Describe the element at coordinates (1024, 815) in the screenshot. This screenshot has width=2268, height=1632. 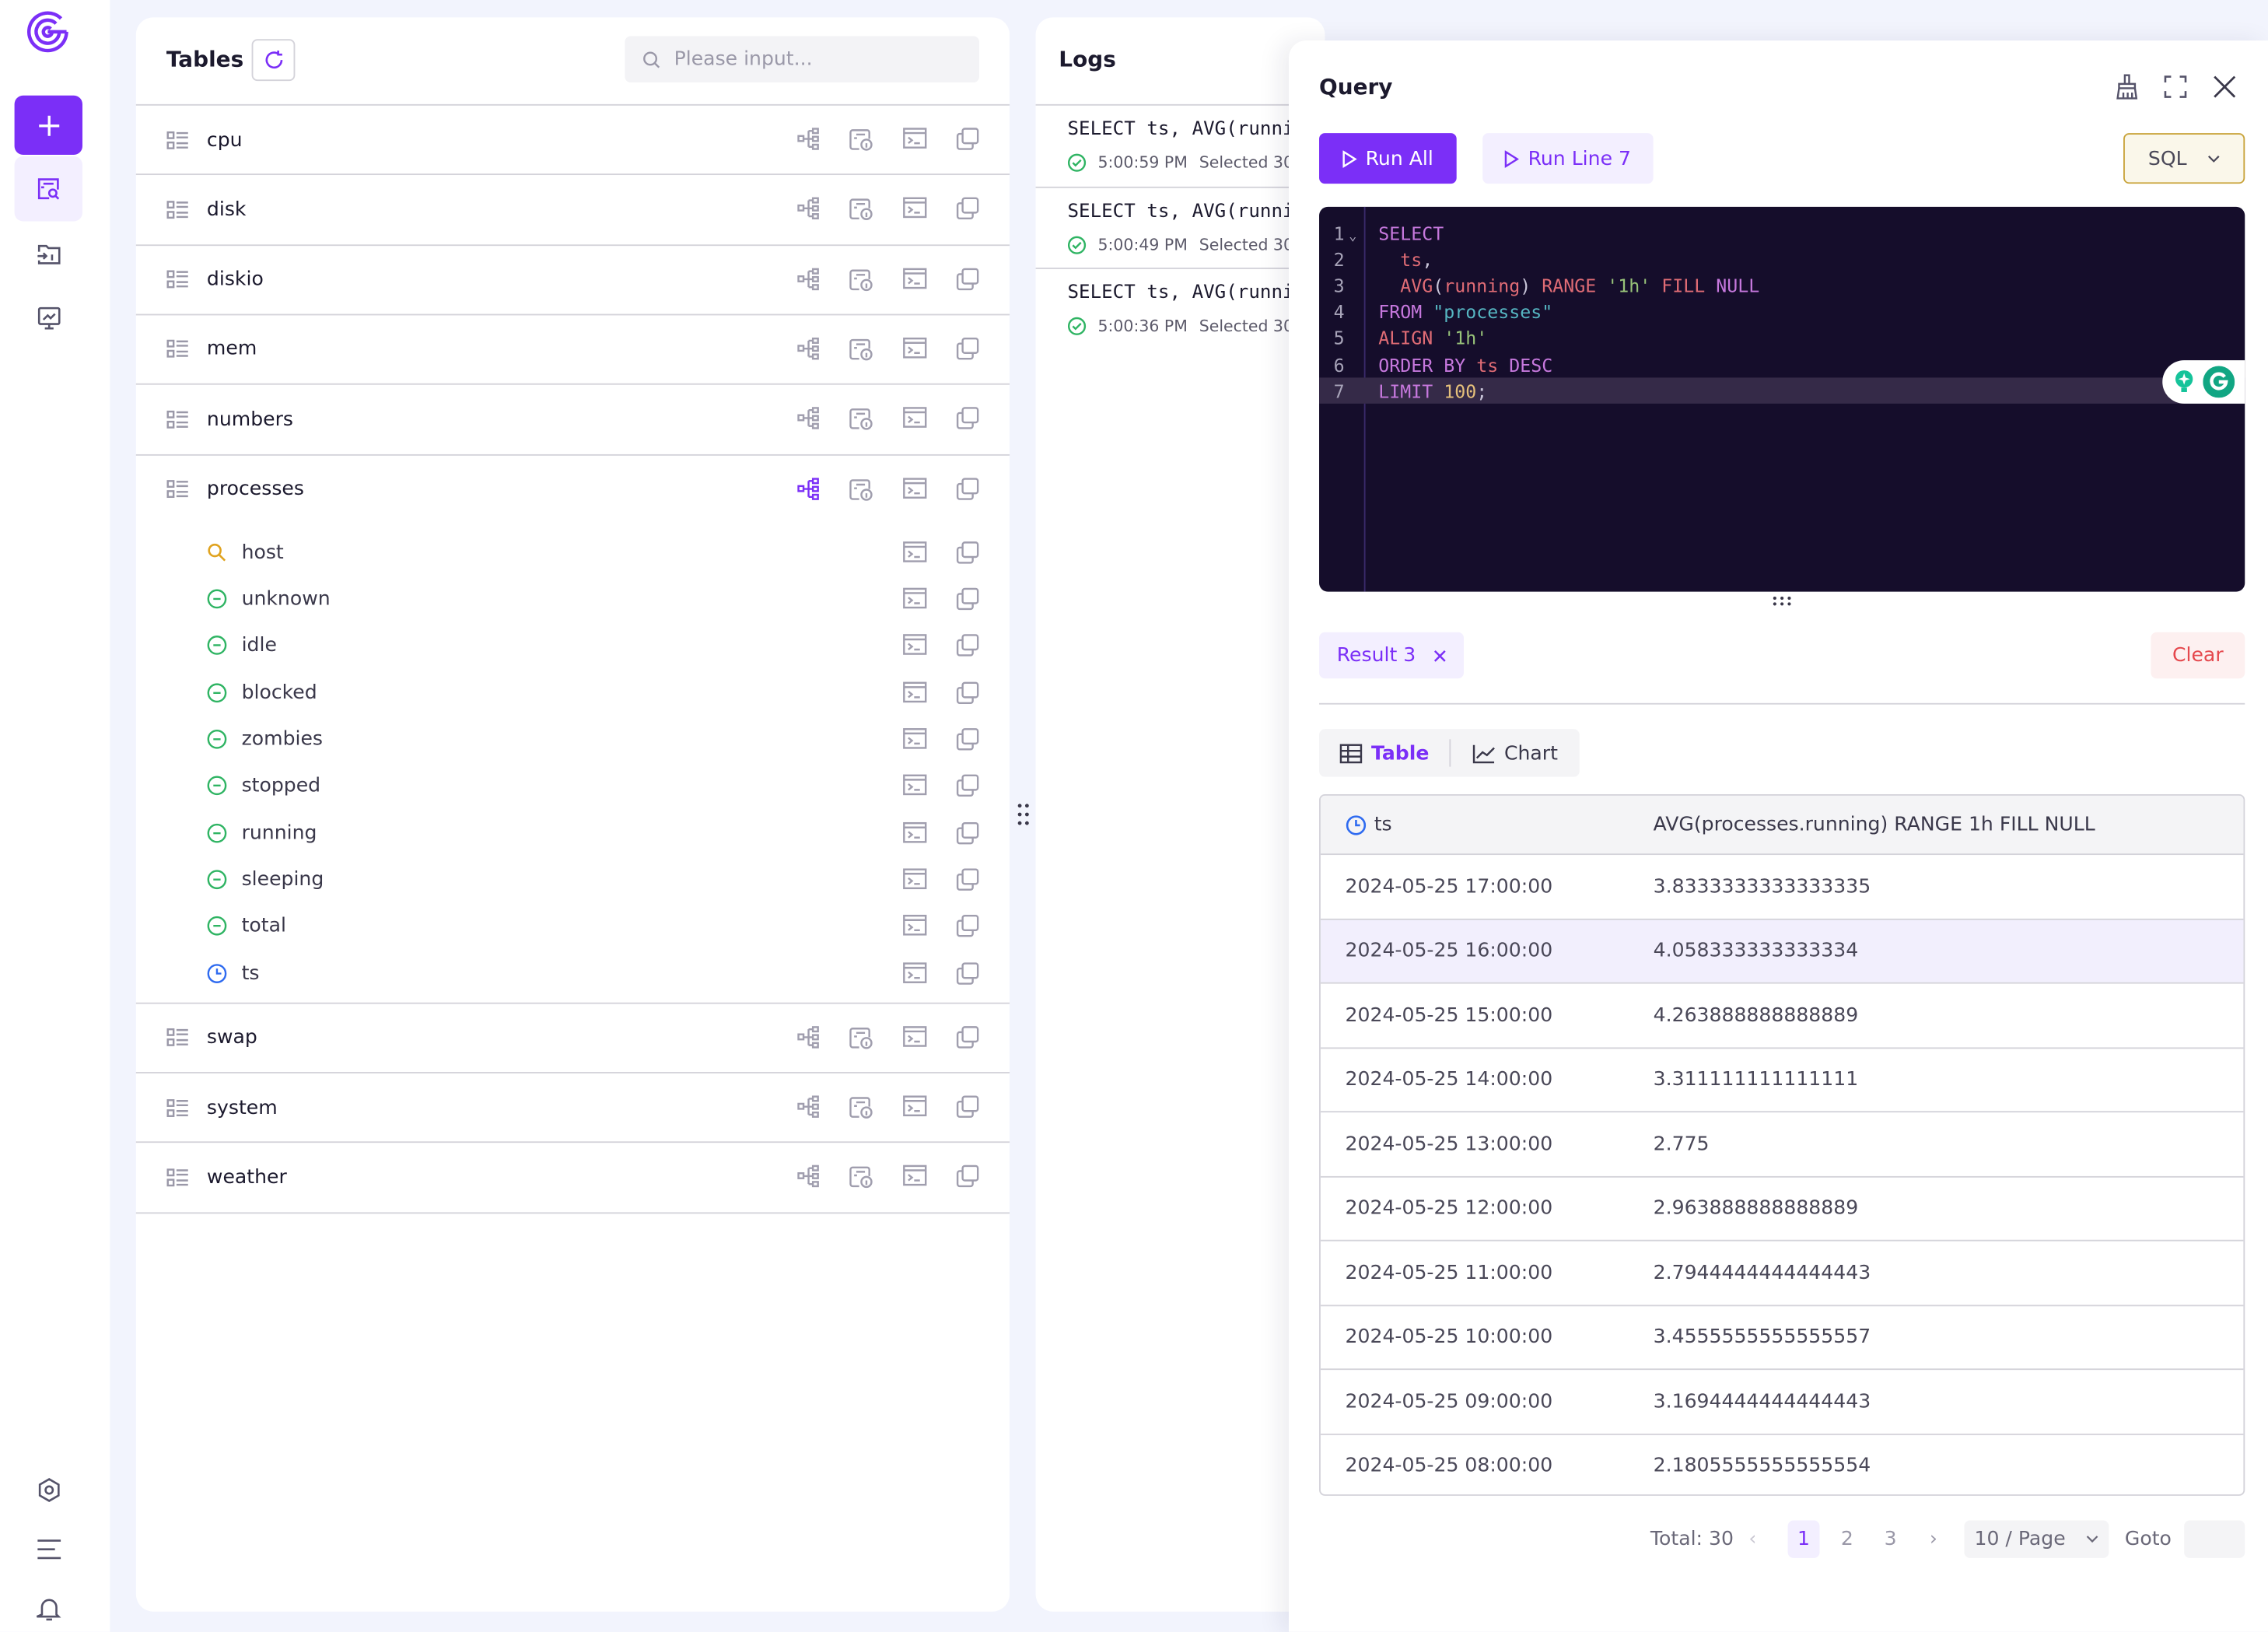
I see `panel-resize-handle` at that location.